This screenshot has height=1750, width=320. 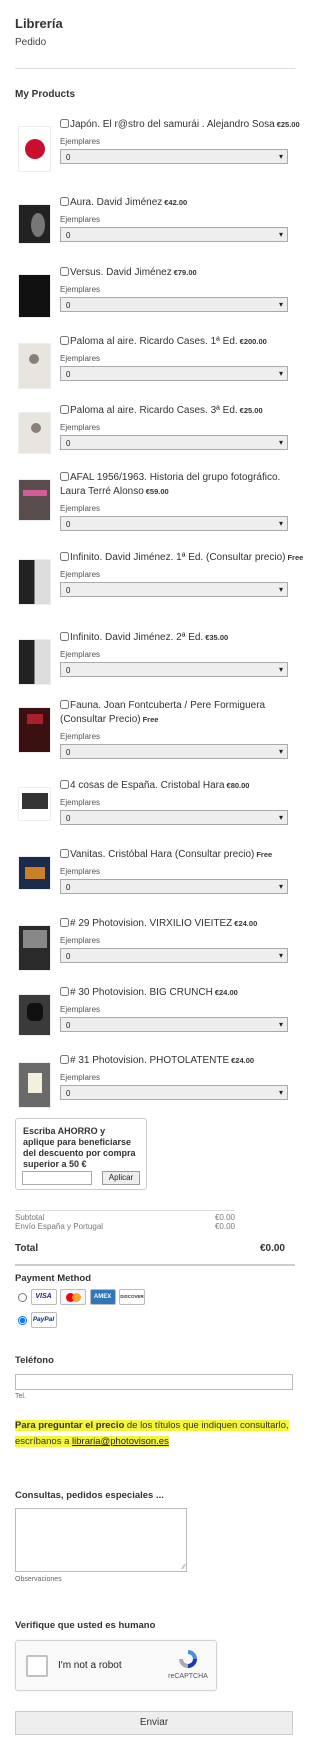 I want to click on paypal-icon: PayPal, so click(x=43, y=1320).